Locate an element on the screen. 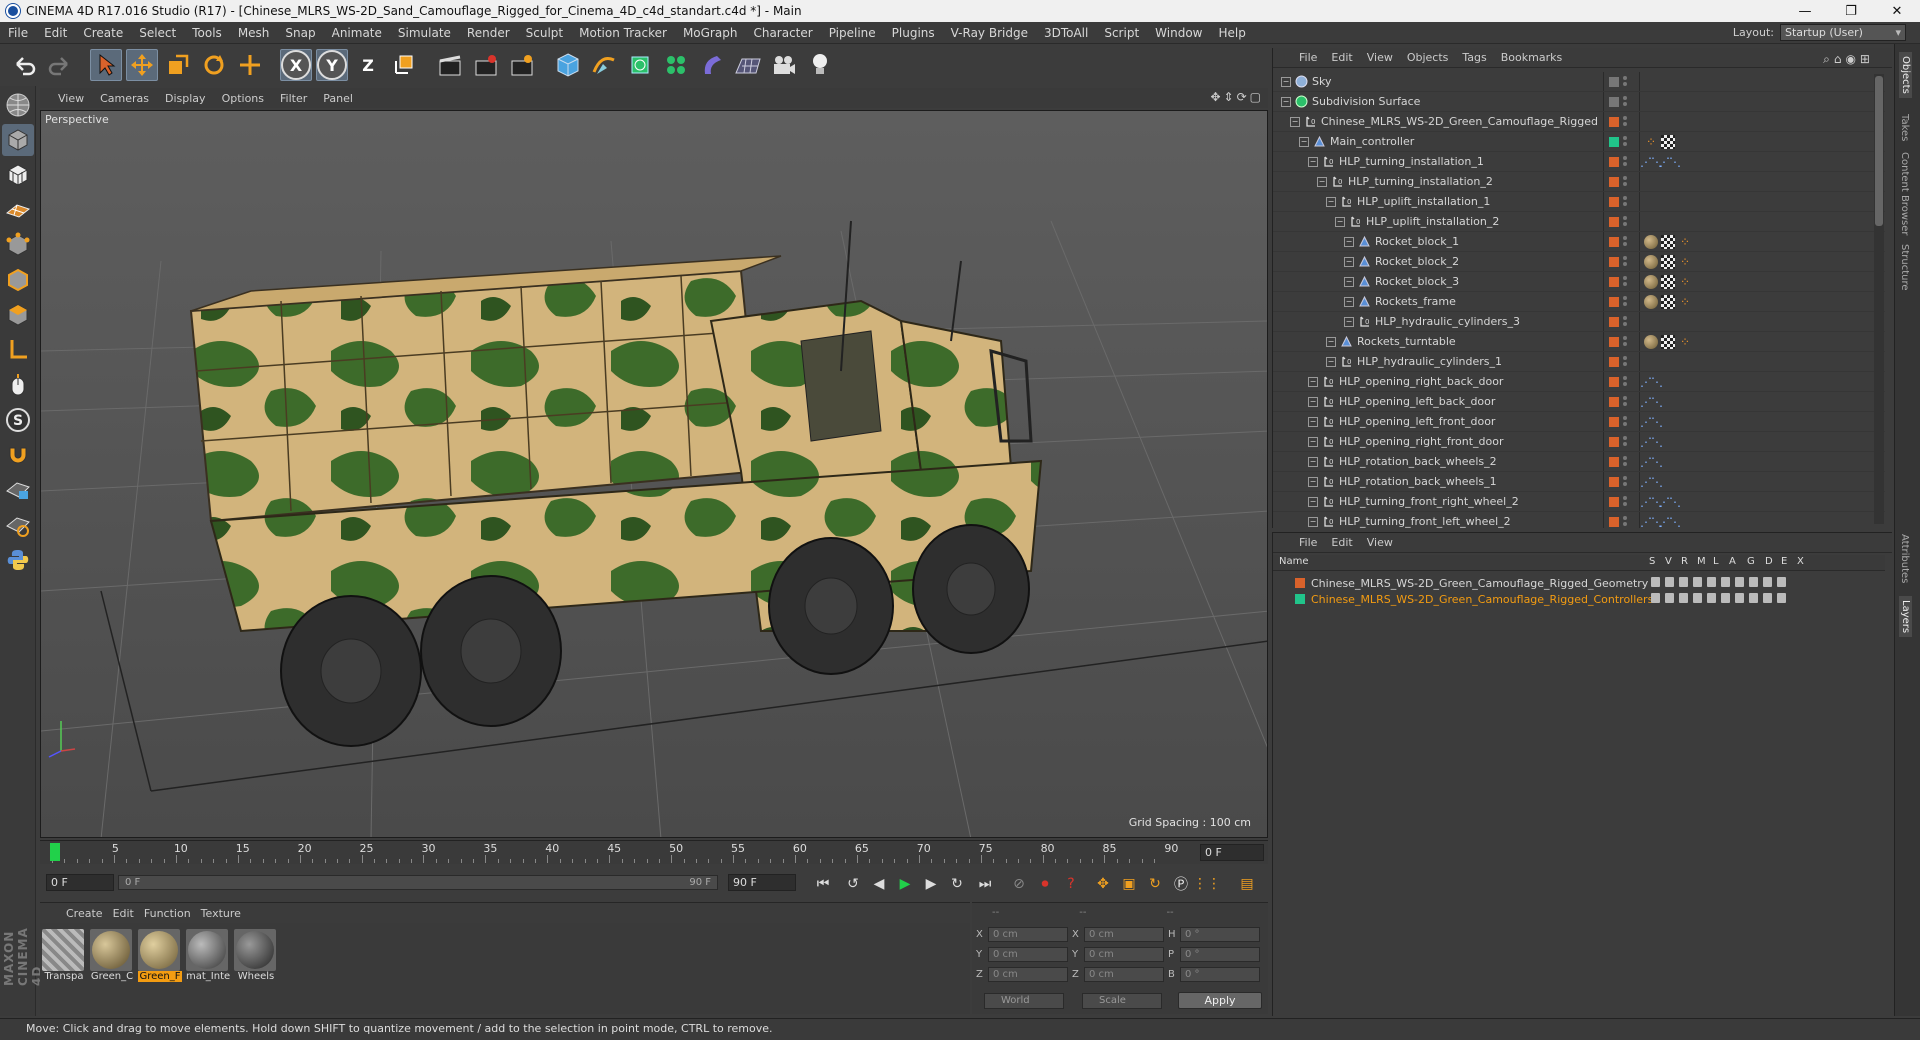 The image size is (1920, 1040). menu-motion-tracker: Motion Tracker is located at coordinates (623, 33).